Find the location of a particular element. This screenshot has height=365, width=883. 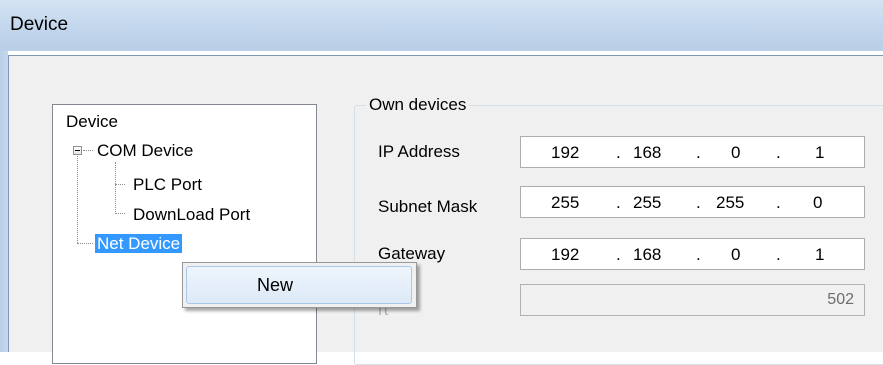

tree-node-label: PLC Port is located at coordinates (167, 184).